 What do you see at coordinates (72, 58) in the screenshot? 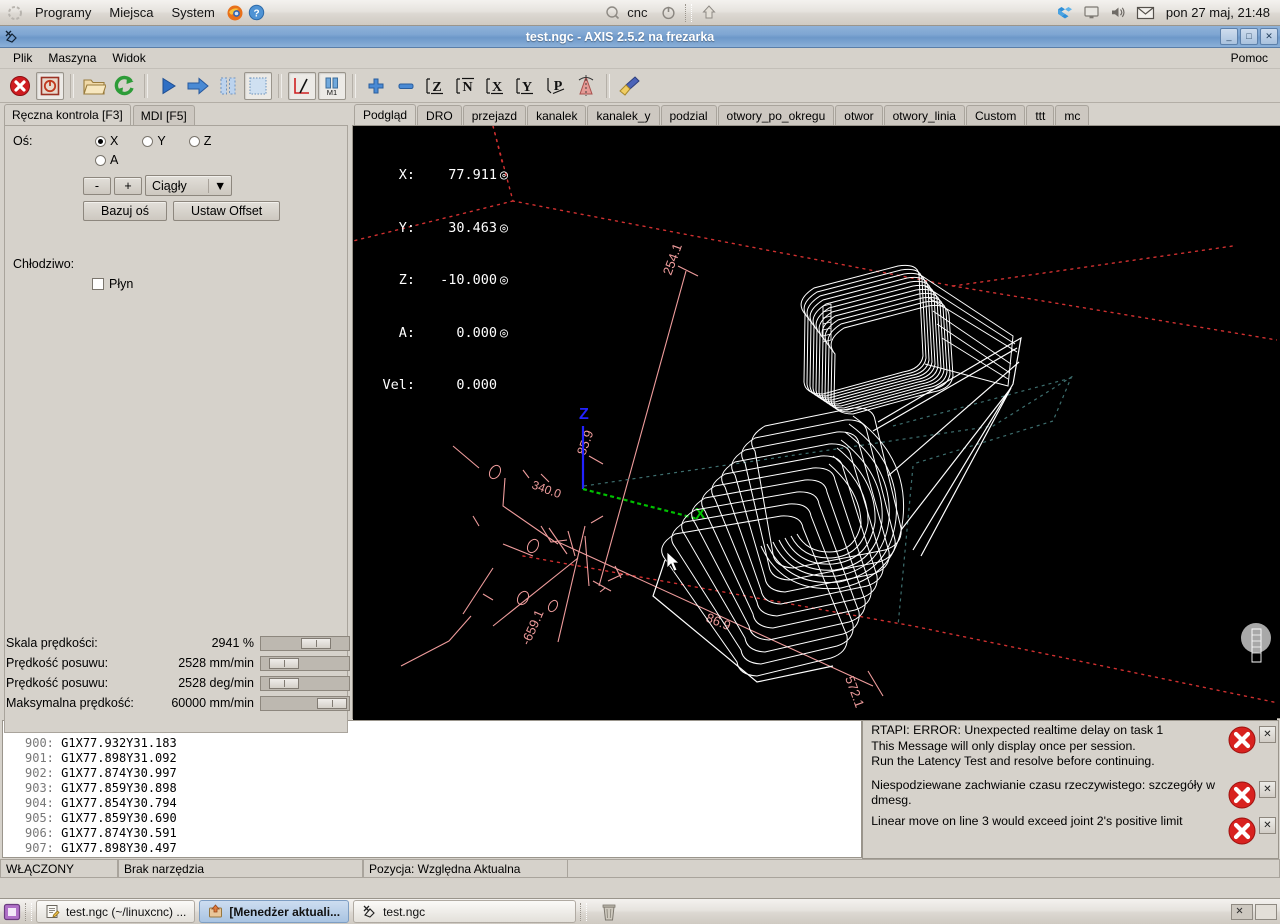
I see `menu-maszyna: Maszyna` at bounding box center [72, 58].